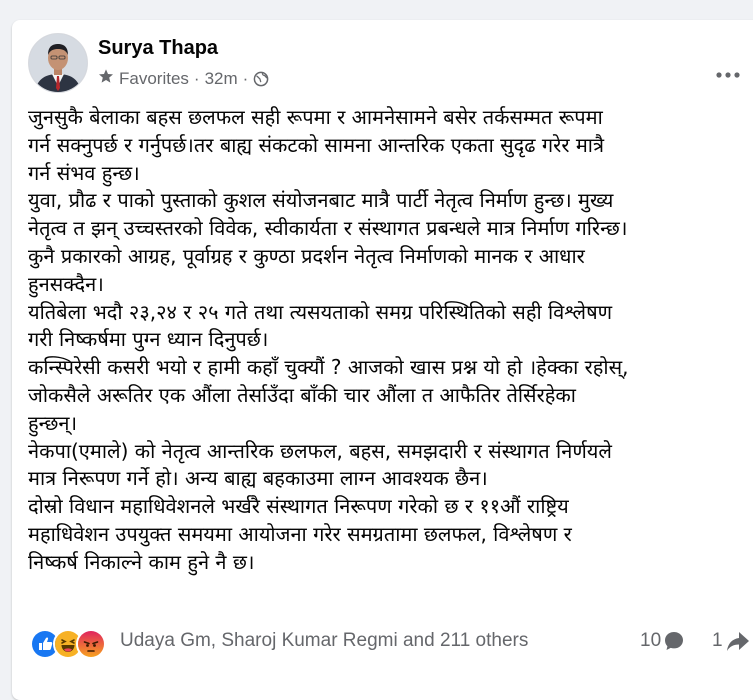 The width and height of the screenshot is (753, 700). I want to click on comments-count-value: 10, so click(651, 640).